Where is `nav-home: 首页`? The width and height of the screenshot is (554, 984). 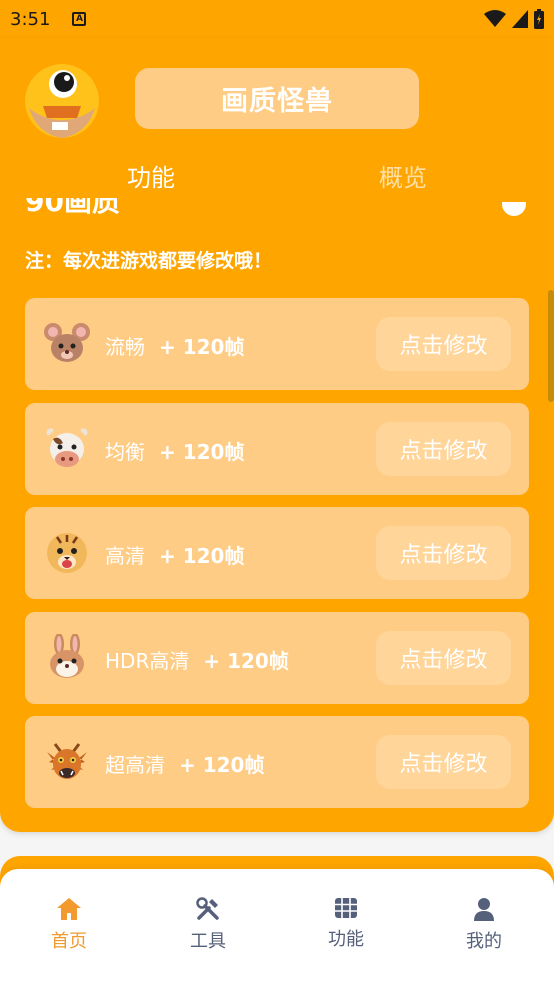
nav-home: 首页 is located at coordinates (69, 925).